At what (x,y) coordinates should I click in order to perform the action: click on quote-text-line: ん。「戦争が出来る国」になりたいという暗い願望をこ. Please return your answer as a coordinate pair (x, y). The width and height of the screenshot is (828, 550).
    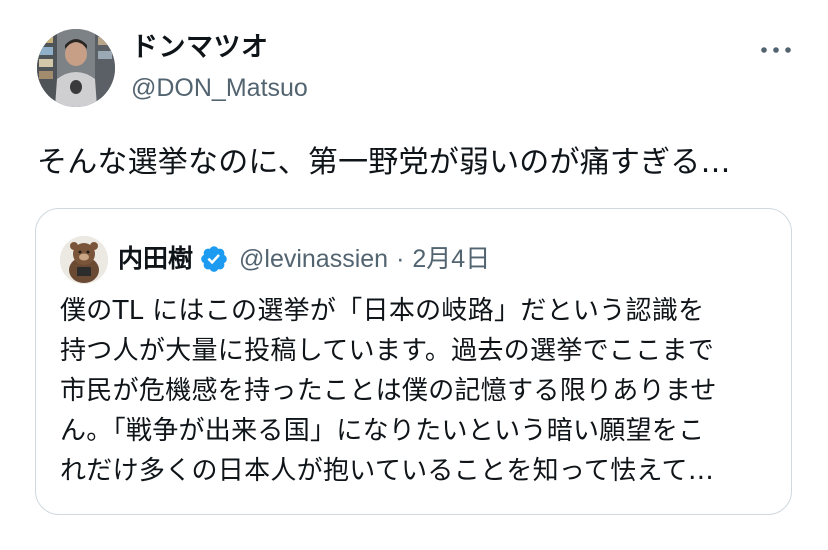
    Looking at the image, I should click on (382, 431).